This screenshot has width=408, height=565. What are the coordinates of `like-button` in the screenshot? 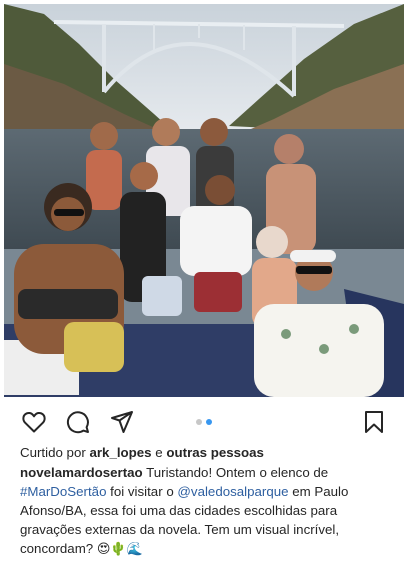 It's located at (34, 422).